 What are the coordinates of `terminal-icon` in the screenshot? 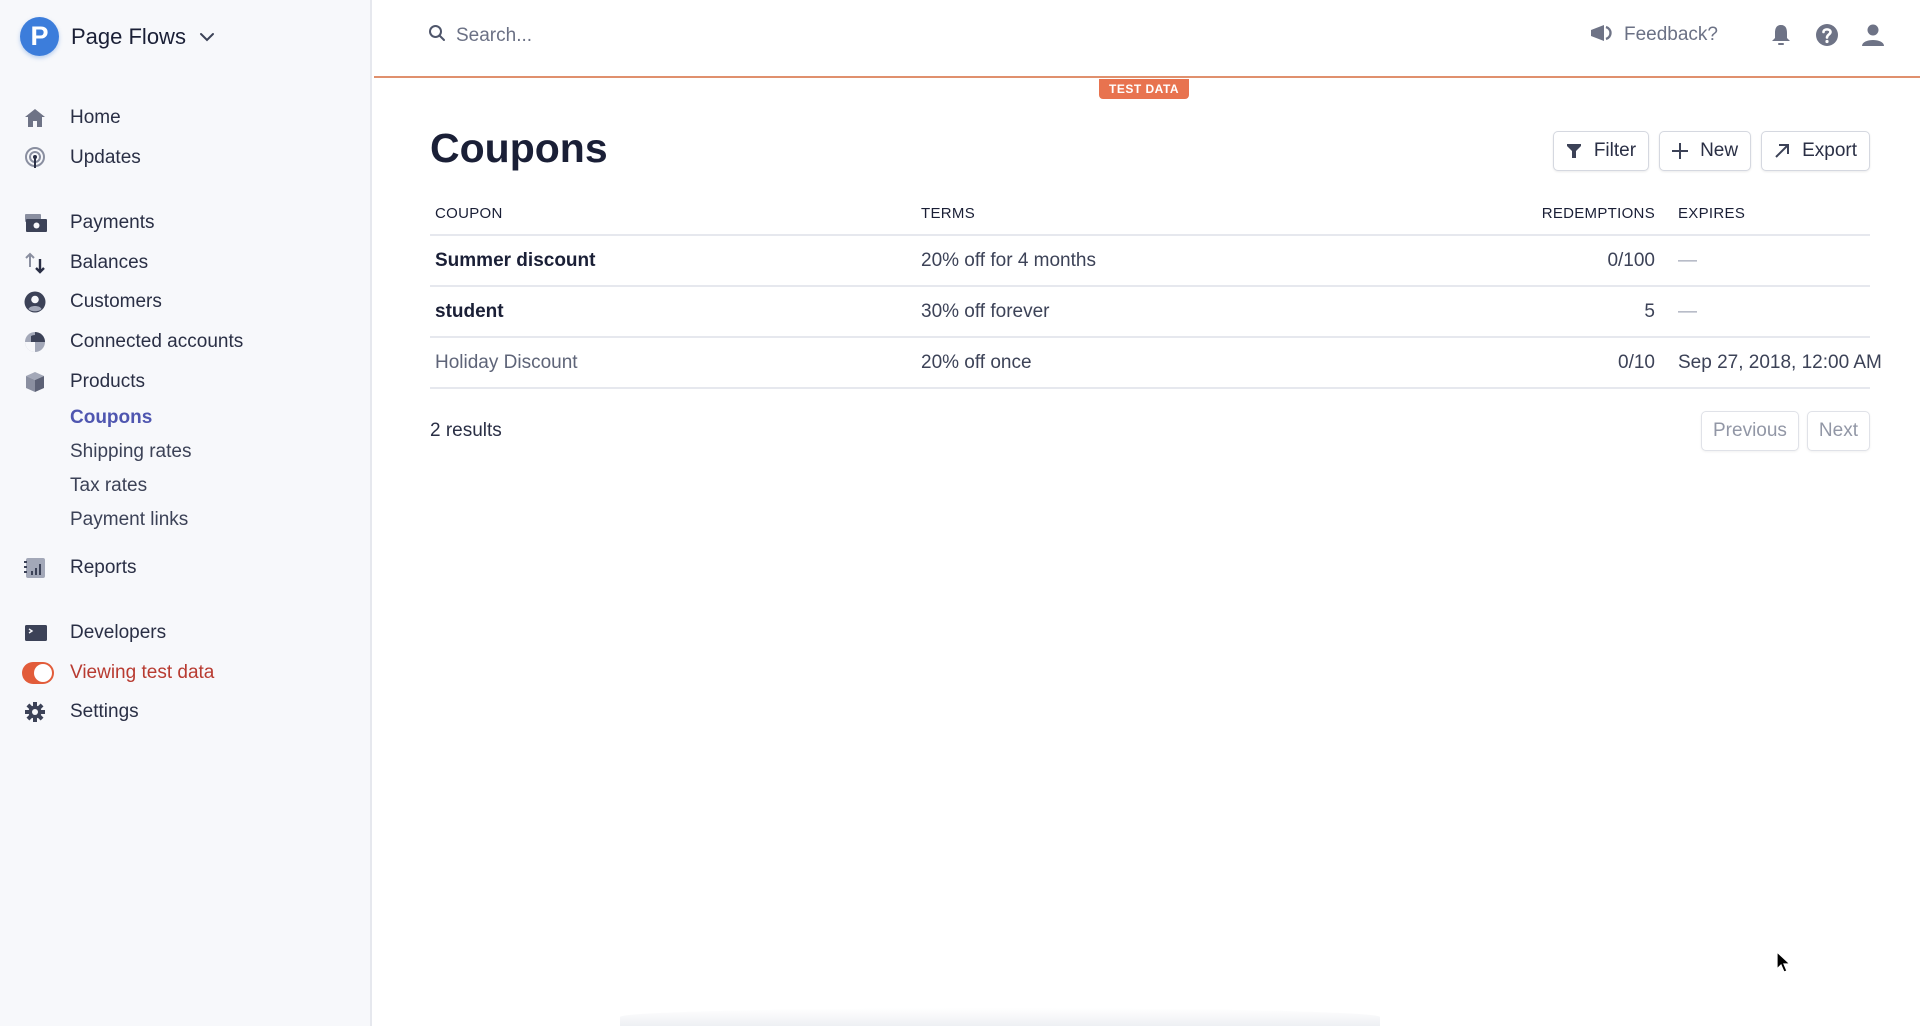 It's located at (39, 633).